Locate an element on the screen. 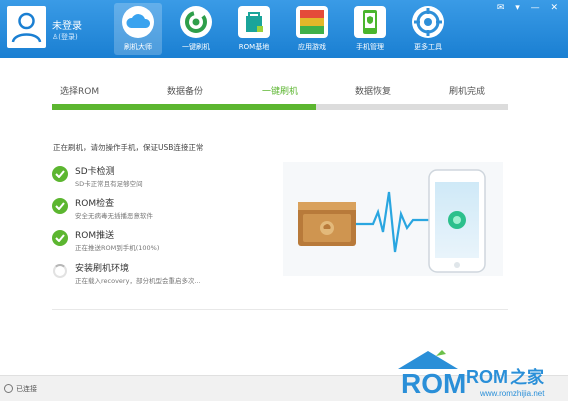 The image size is (568, 401). transfer-illustration-icon is located at coordinates (392, 221).